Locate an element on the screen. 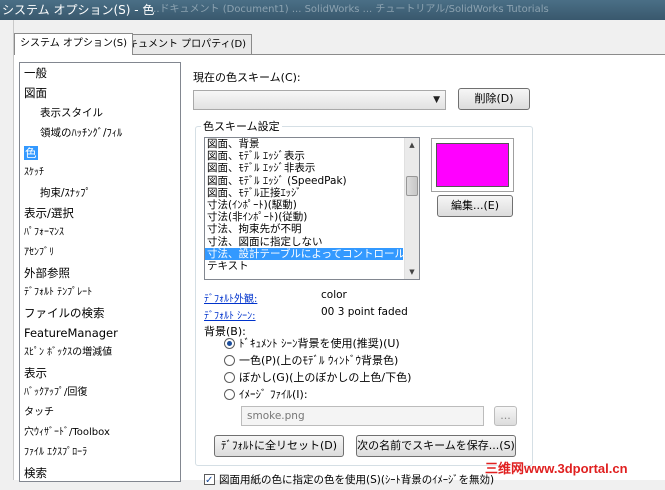 The height and width of the screenshot is (490, 665). radio-label: ぼかし(G)(上のぼかしの上色/下色) is located at coordinates (325, 377).